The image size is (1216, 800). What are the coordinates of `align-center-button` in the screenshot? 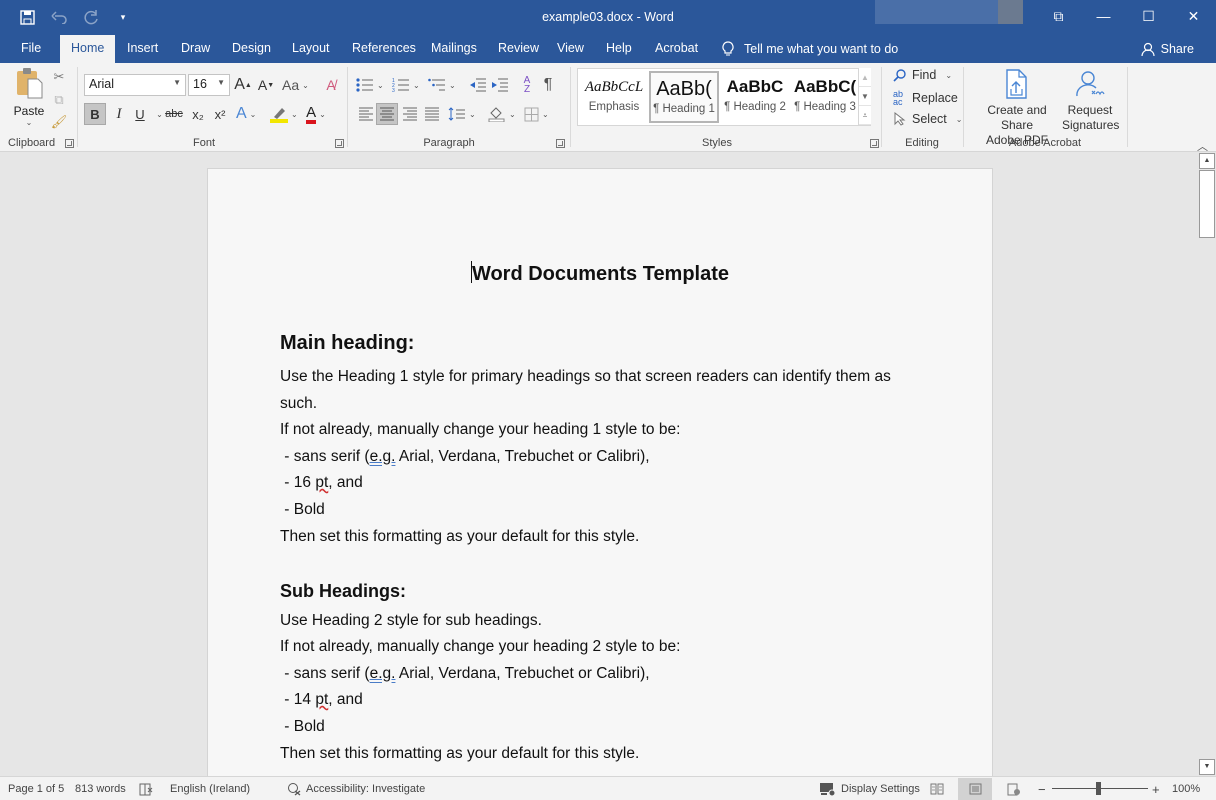 It's located at (387, 114).